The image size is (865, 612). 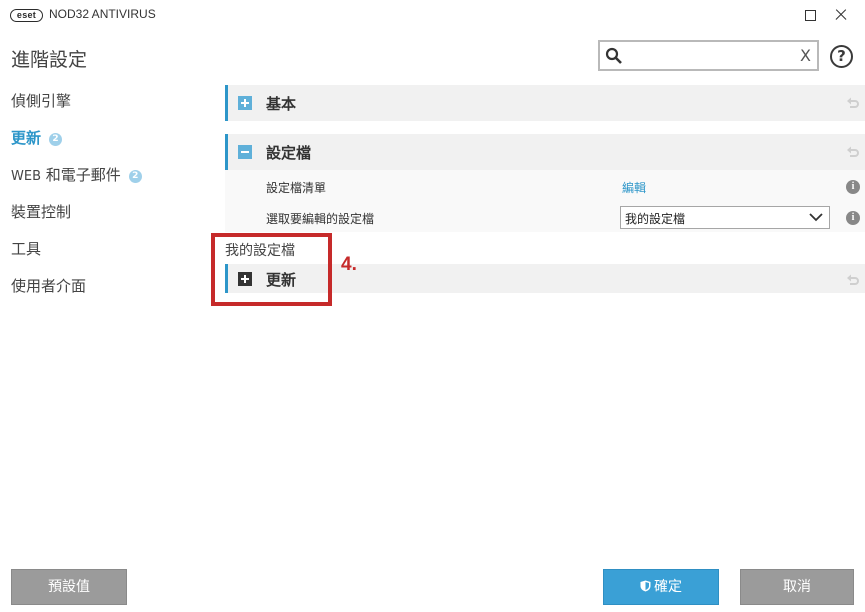 I want to click on eset-logo: eset, so click(x=26, y=15).